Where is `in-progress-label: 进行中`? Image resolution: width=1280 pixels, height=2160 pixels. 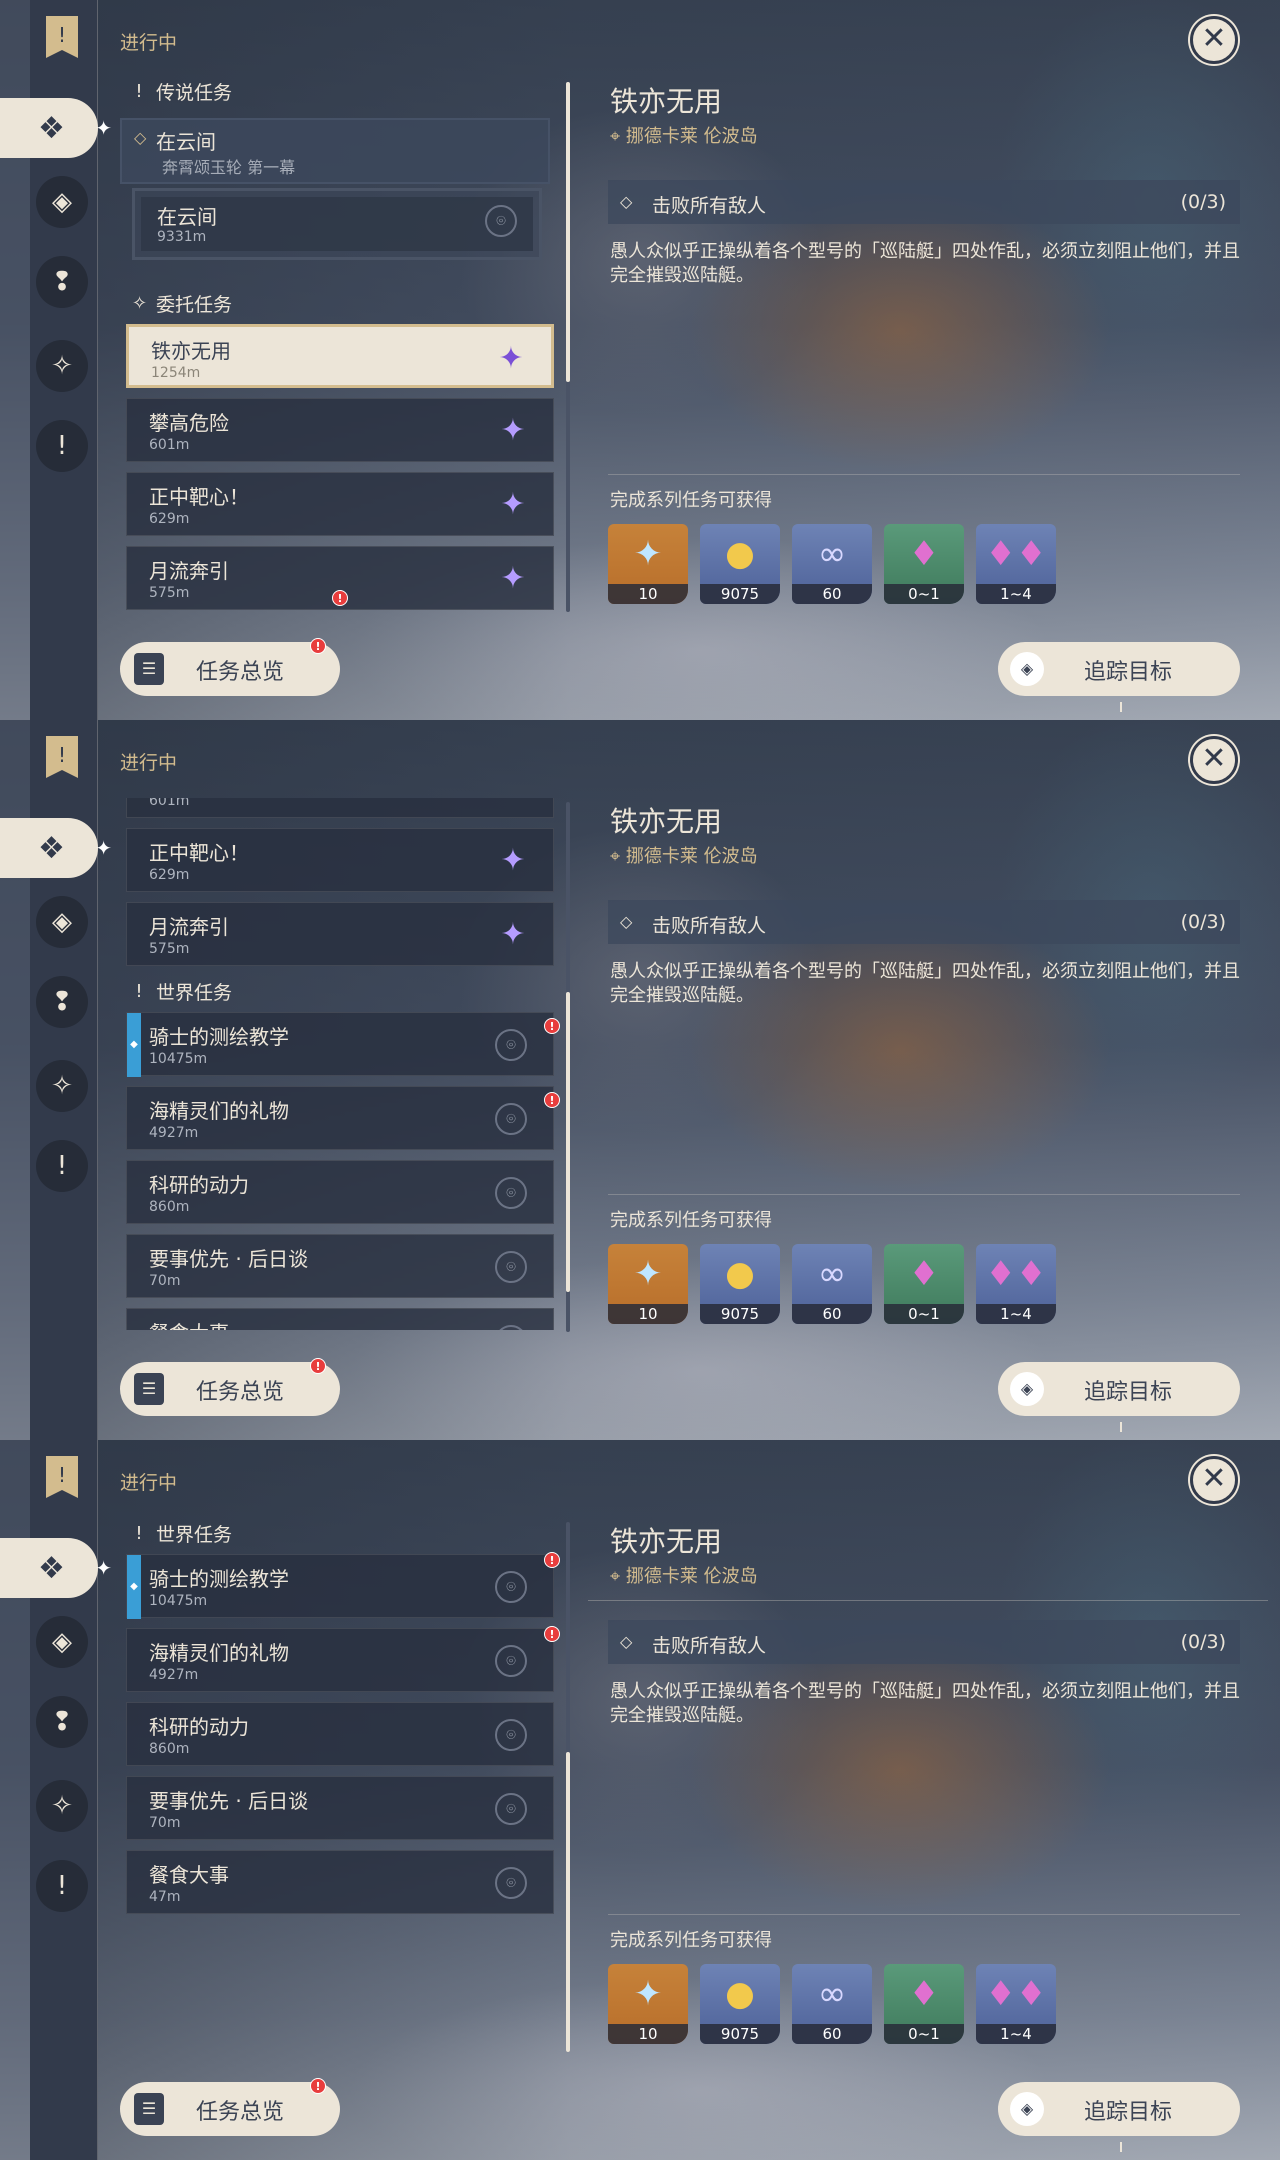 in-progress-label: 进行中 is located at coordinates (149, 43).